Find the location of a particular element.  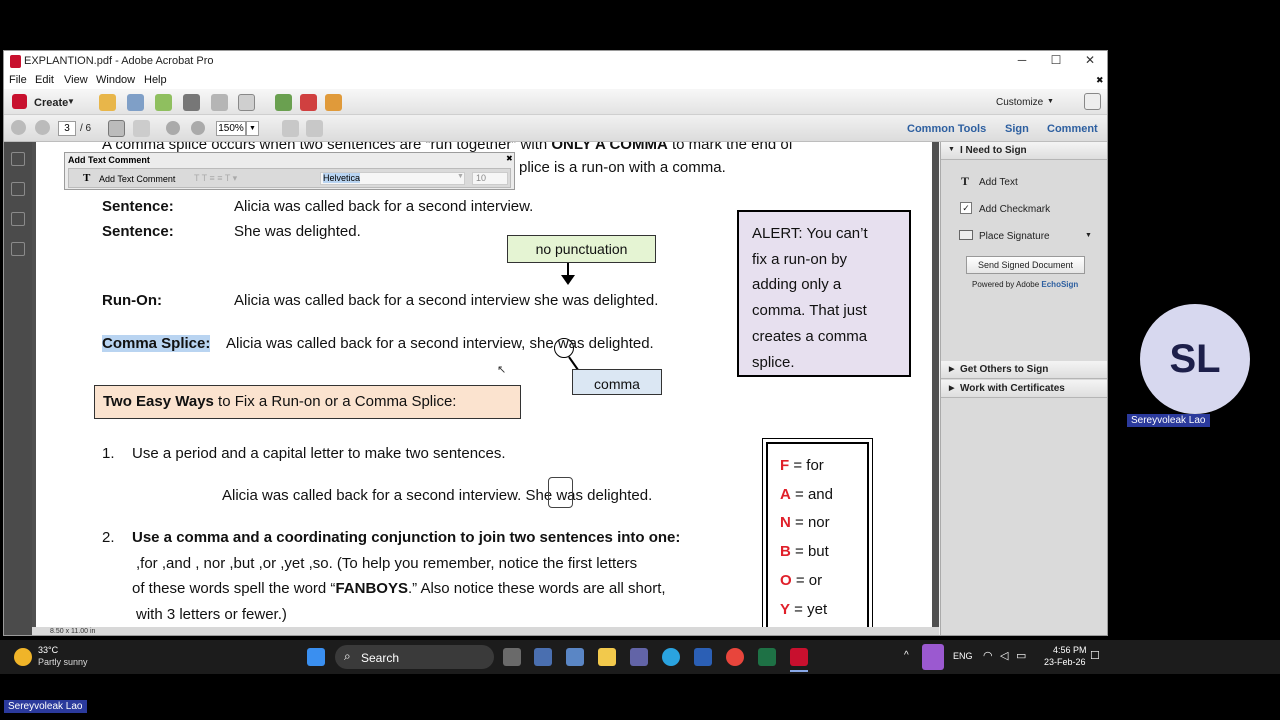

fit-width-icon is located at coordinates (314, 128).